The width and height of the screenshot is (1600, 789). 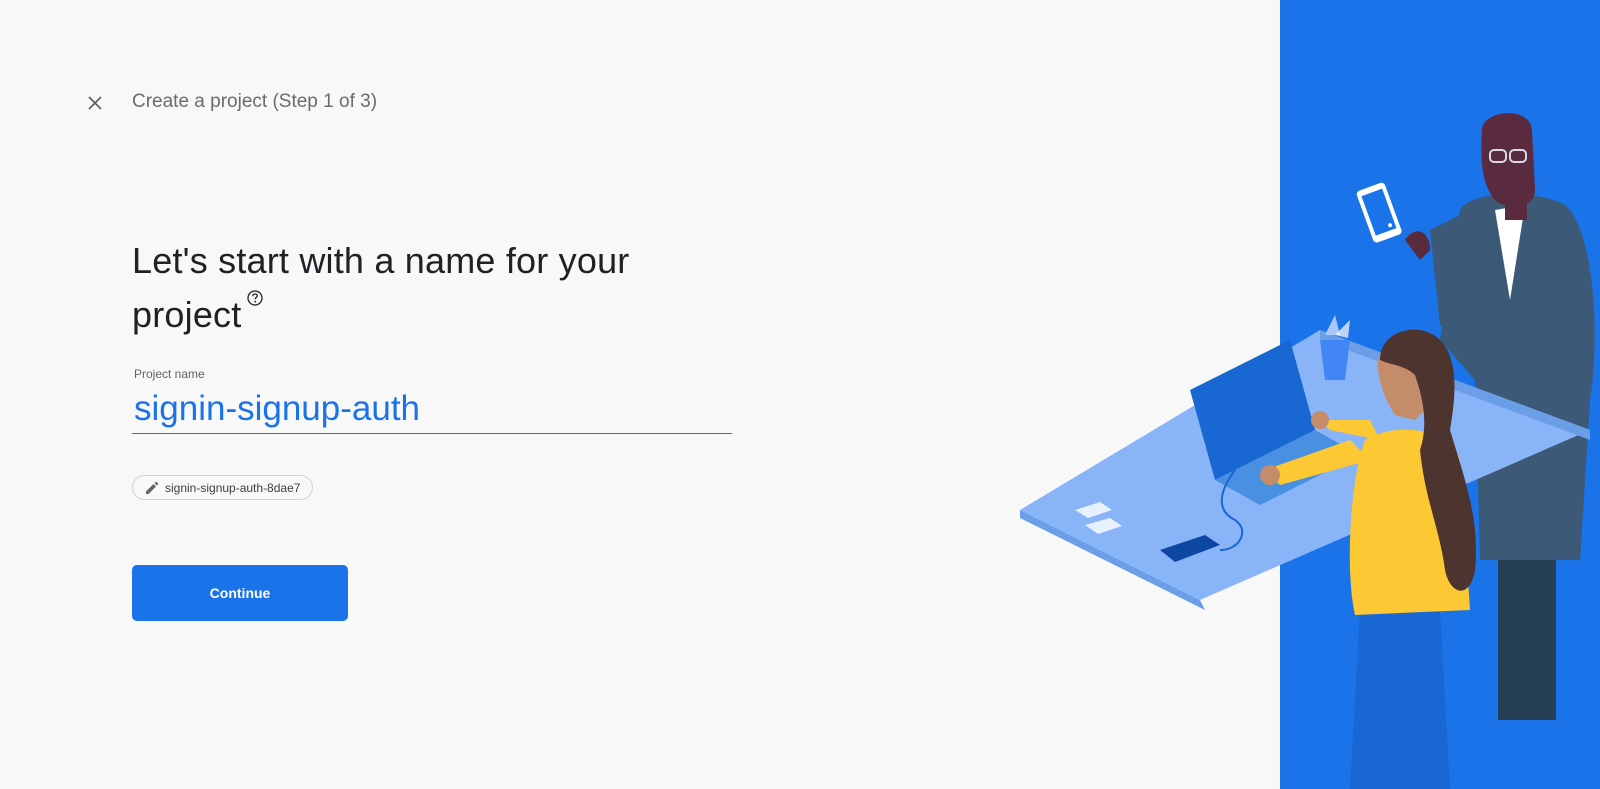 I want to click on continue-button: Continue, so click(x=240, y=593).